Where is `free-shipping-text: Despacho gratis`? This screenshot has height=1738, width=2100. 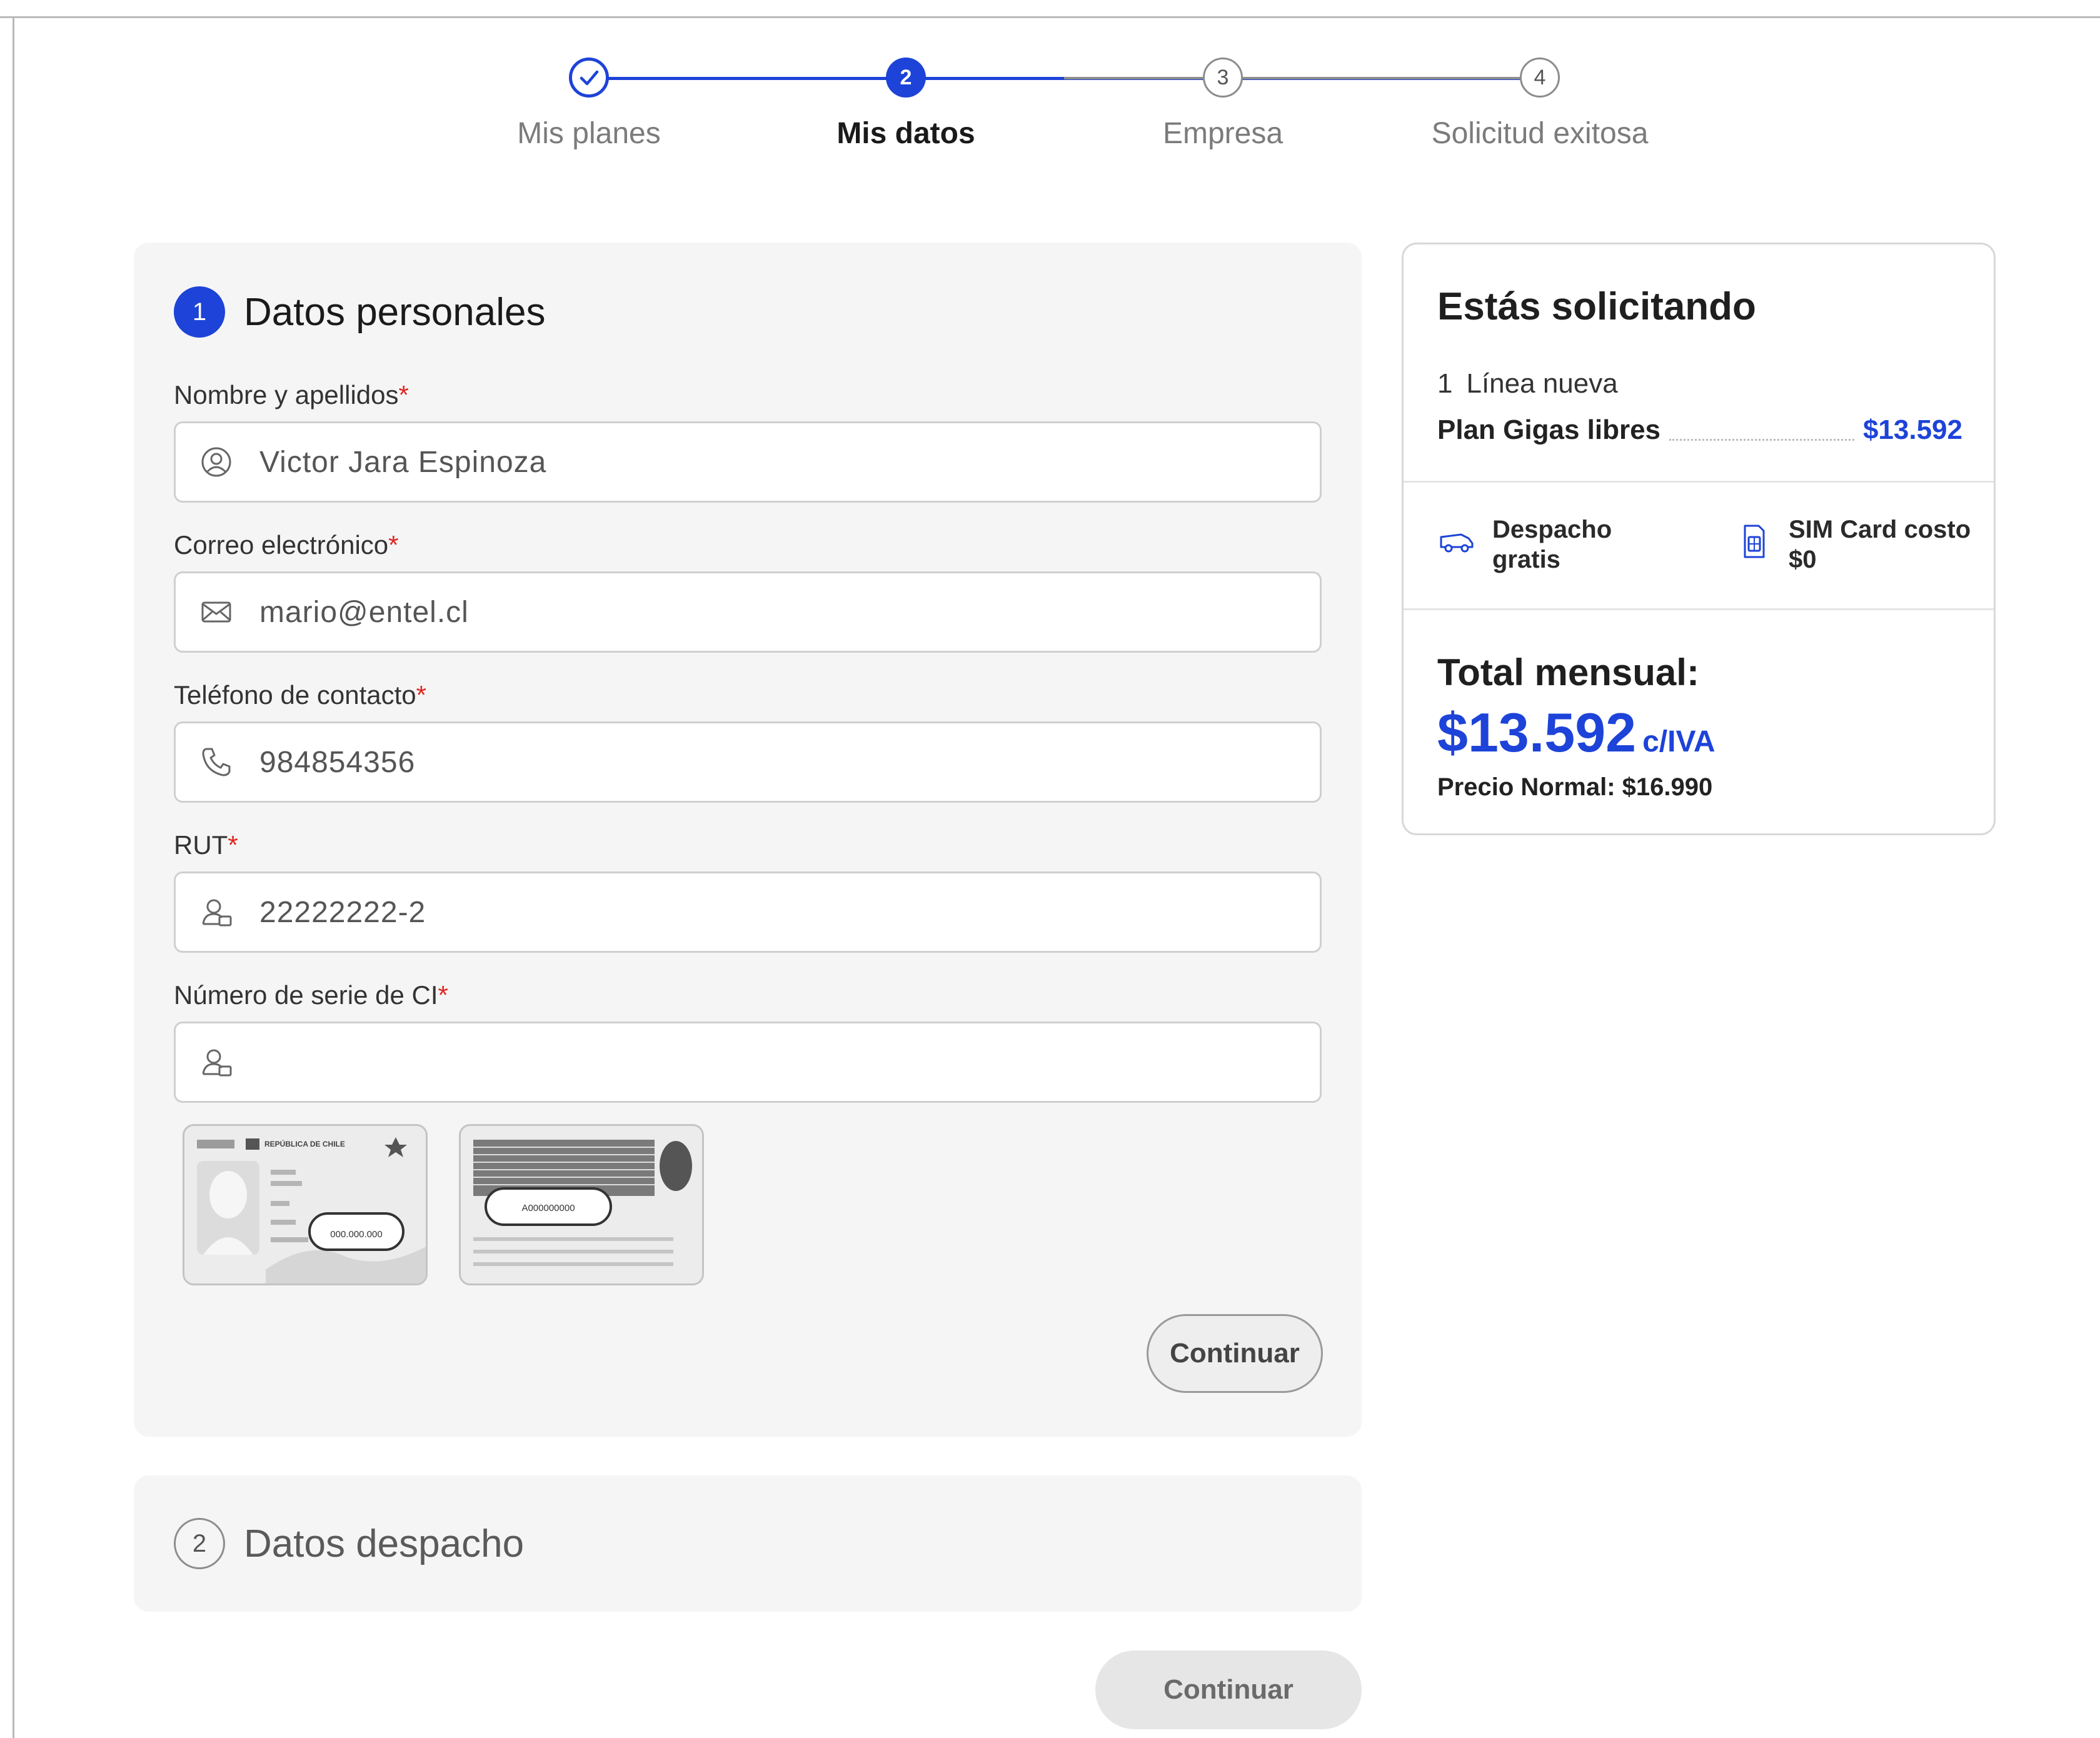 free-shipping-text: Despacho gratis is located at coordinates (1552, 545).